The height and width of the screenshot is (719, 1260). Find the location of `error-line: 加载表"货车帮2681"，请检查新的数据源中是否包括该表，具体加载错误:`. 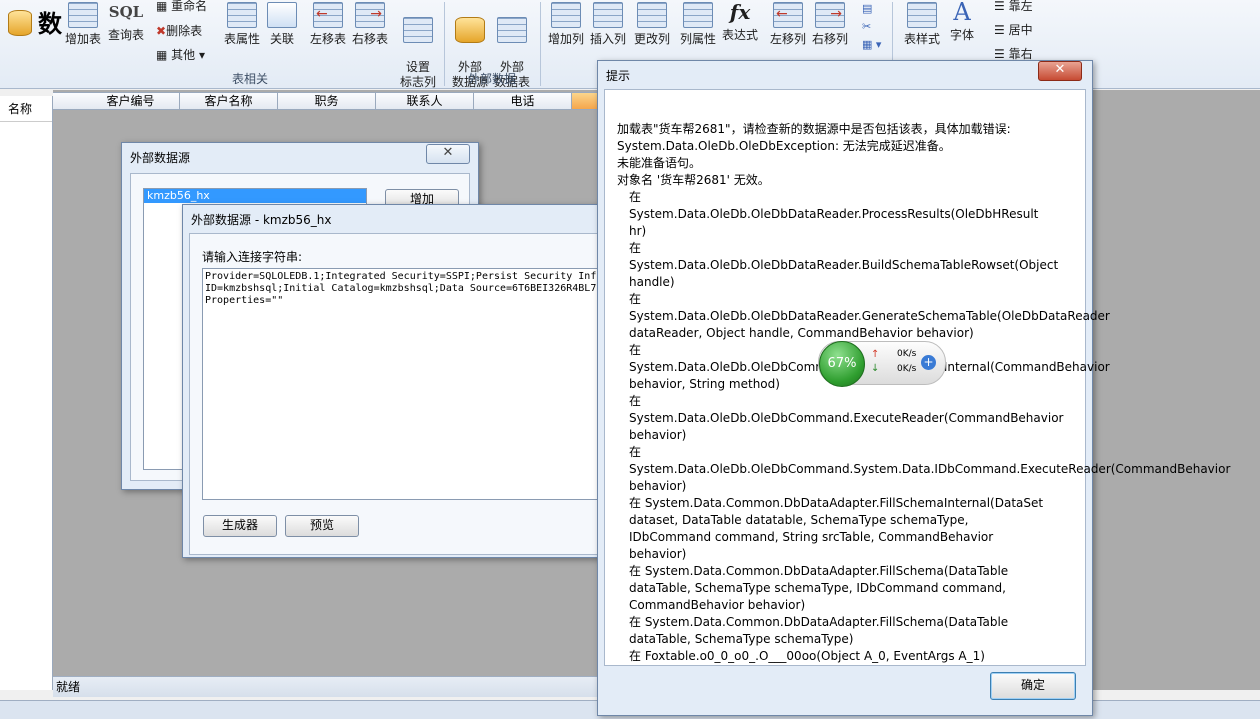

error-line: 加载表"货车帮2681"，请检查新的数据源中是否包括该表，具体加载错误: is located at coordinates (814, 129).